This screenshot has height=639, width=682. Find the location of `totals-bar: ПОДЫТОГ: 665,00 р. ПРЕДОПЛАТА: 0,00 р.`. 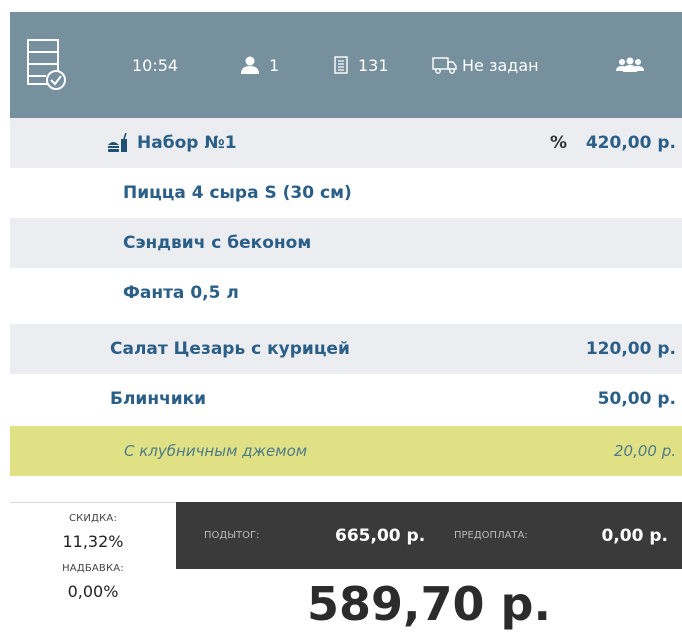

totals-bar: ПОДЫТОГ: 665,00 р. ПРЕДОПЛАТА: 0,00 р. is located at coordinates (429, 535).